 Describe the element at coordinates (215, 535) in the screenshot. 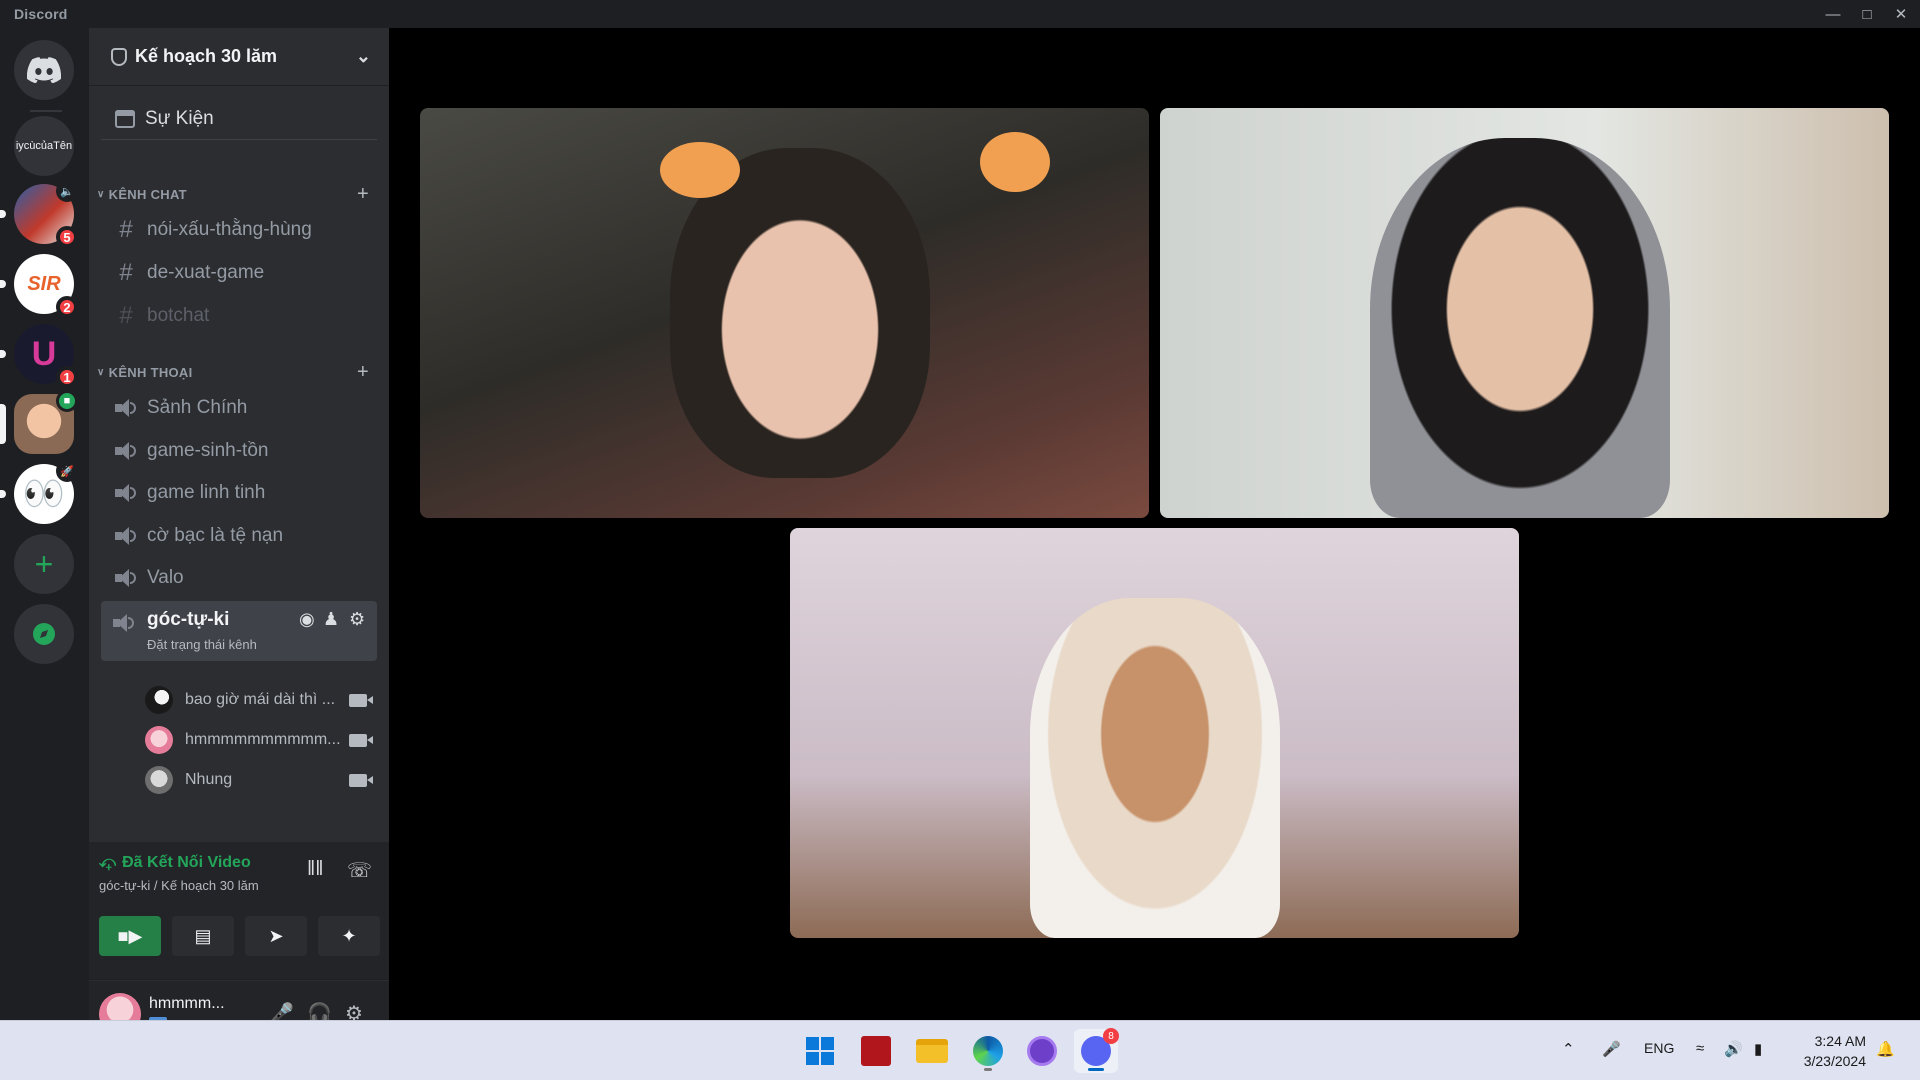

I see `channel-label: cờ bạc là tệ nạn` at that location.